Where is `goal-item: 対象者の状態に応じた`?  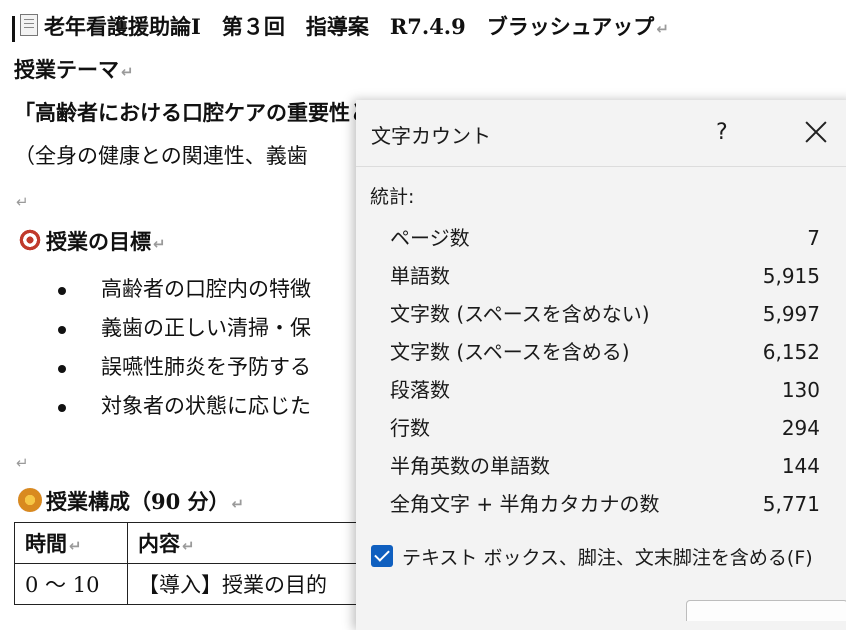 goal-item: 対象者の状態に応じた is located at coordinates (206, 406).